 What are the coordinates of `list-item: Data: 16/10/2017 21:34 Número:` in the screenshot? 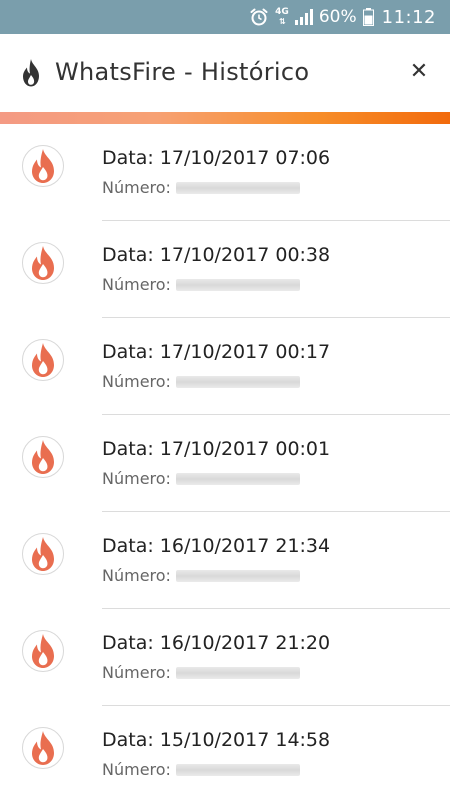 It's located at (225, 560).